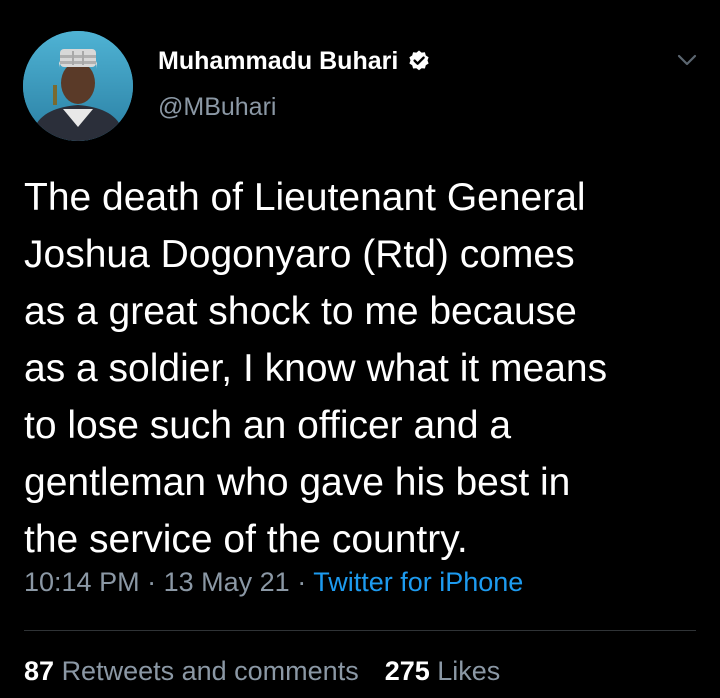 This screenshot has width=720, height=698. What do you see at coordinates (407, 671) in the screenshot?
I see `likes-count: 275` at bounding box center [407, 671].